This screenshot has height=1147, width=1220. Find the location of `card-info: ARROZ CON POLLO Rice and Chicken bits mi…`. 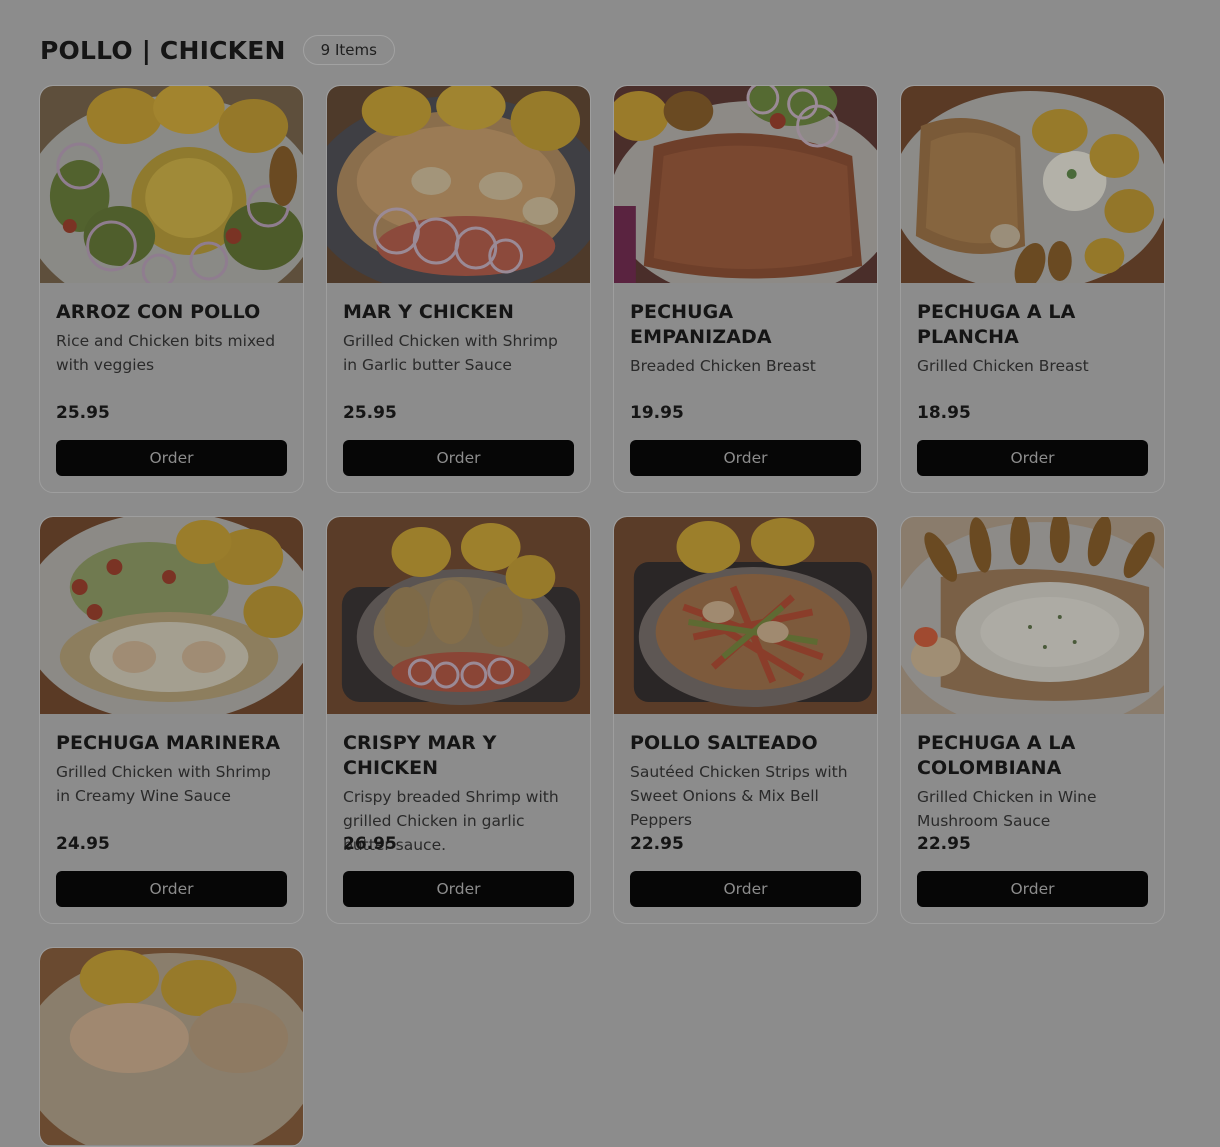

card-info: ARROZ CON POLLO Rice and Chicken bits mi… is located at coordinates (171, 338).